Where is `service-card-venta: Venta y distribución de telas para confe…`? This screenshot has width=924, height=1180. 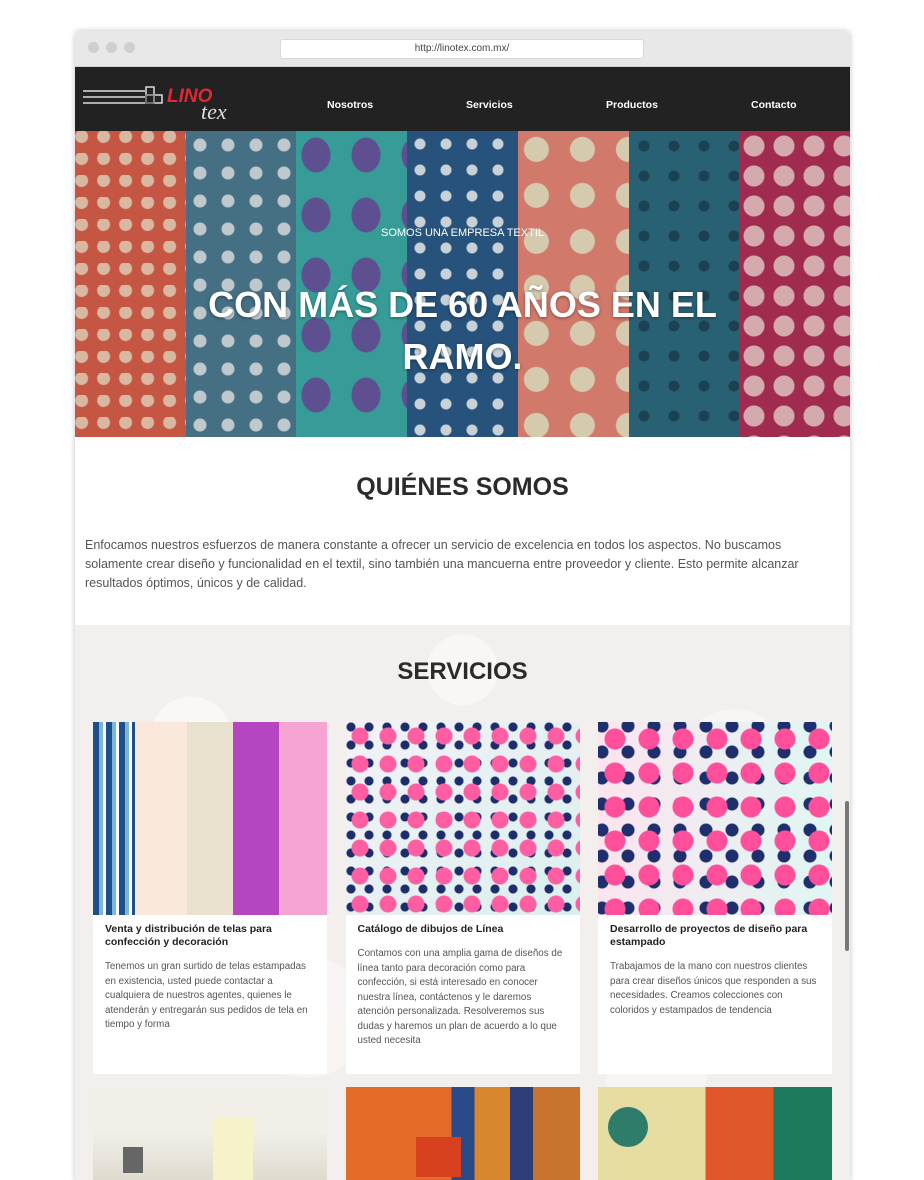 service-card-venta: Venta y distribución de telas para confe… is located at coordinates (210, 898).